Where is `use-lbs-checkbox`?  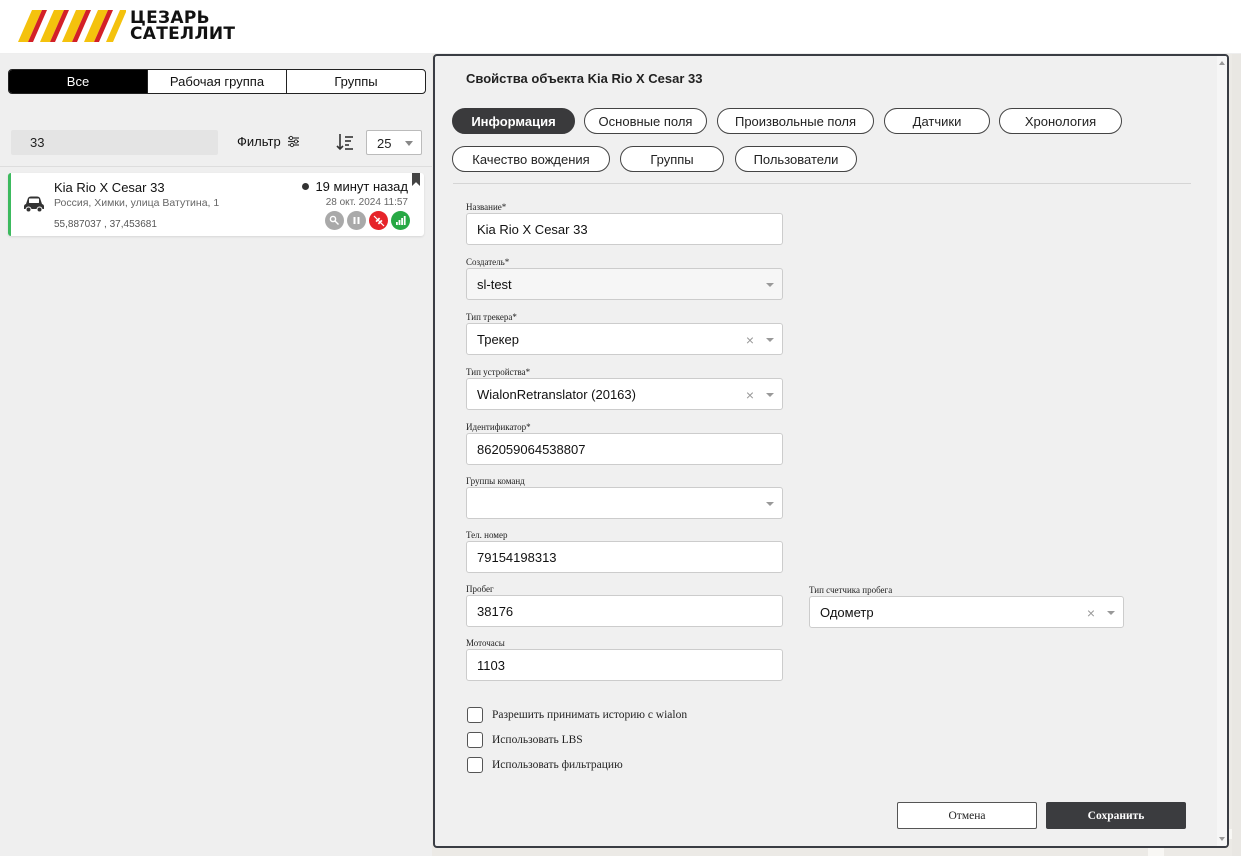
use-lbs-checkbox is located at coordinates (475, 740).